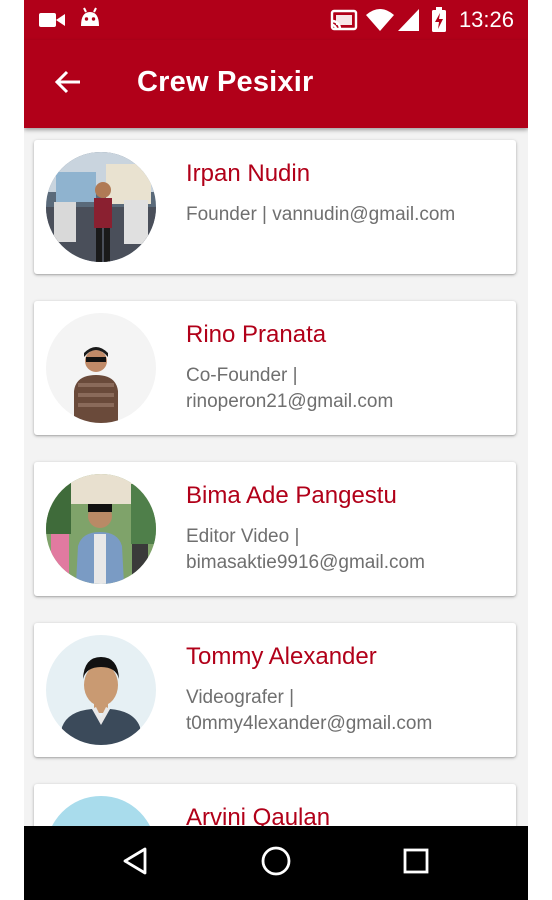 This screenshot has width=552, height=900. What do you see at coordinates (305, 549) in the screenshot?
I see `crew-role: Editor Video | bimasaktie9916@gmail.com` at bounding box center [305, 549].